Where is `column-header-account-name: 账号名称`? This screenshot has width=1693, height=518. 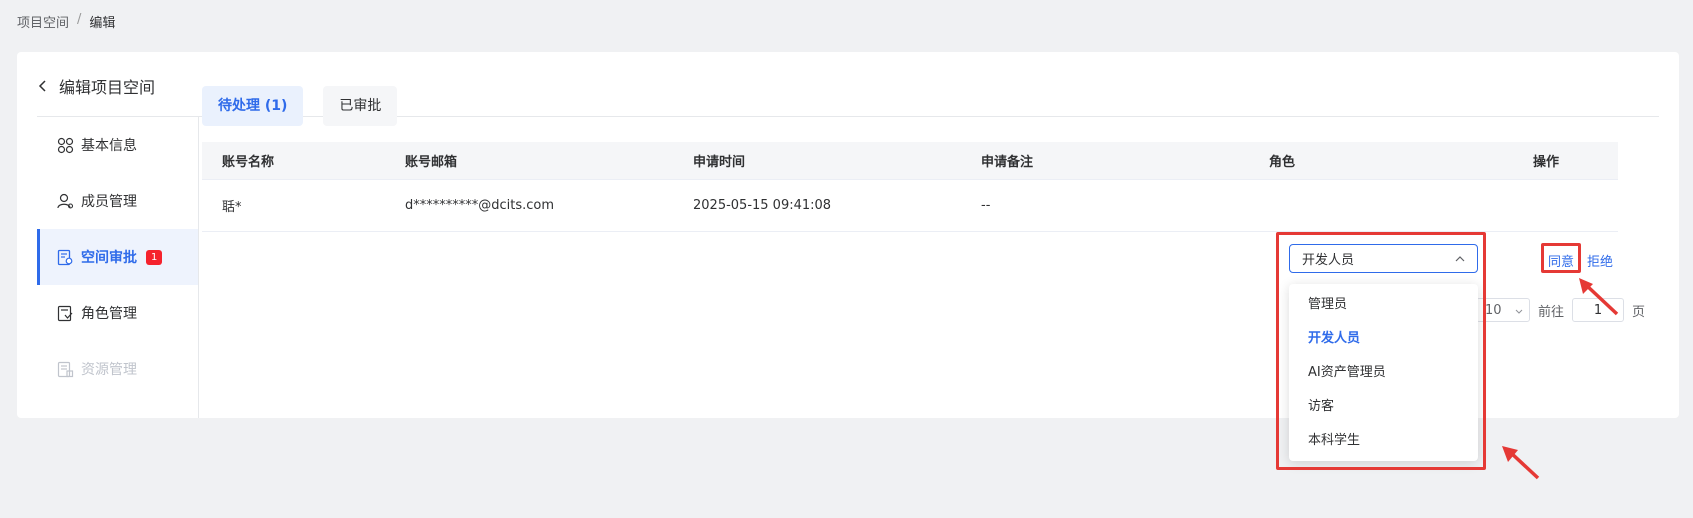 column-header-account-name: 账号名称 is located at coordinates (248, 162).